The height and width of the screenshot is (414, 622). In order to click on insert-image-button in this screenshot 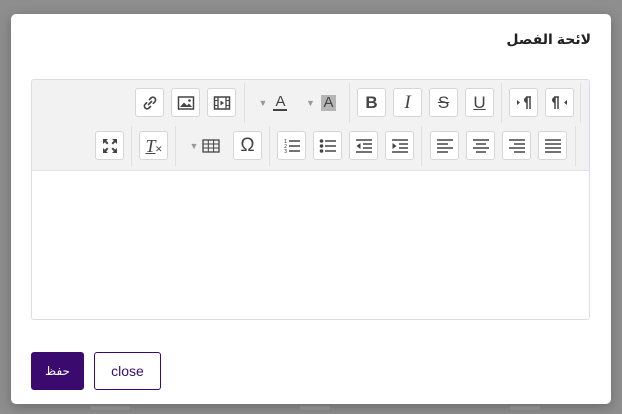, I will do `click(185, 102)`.